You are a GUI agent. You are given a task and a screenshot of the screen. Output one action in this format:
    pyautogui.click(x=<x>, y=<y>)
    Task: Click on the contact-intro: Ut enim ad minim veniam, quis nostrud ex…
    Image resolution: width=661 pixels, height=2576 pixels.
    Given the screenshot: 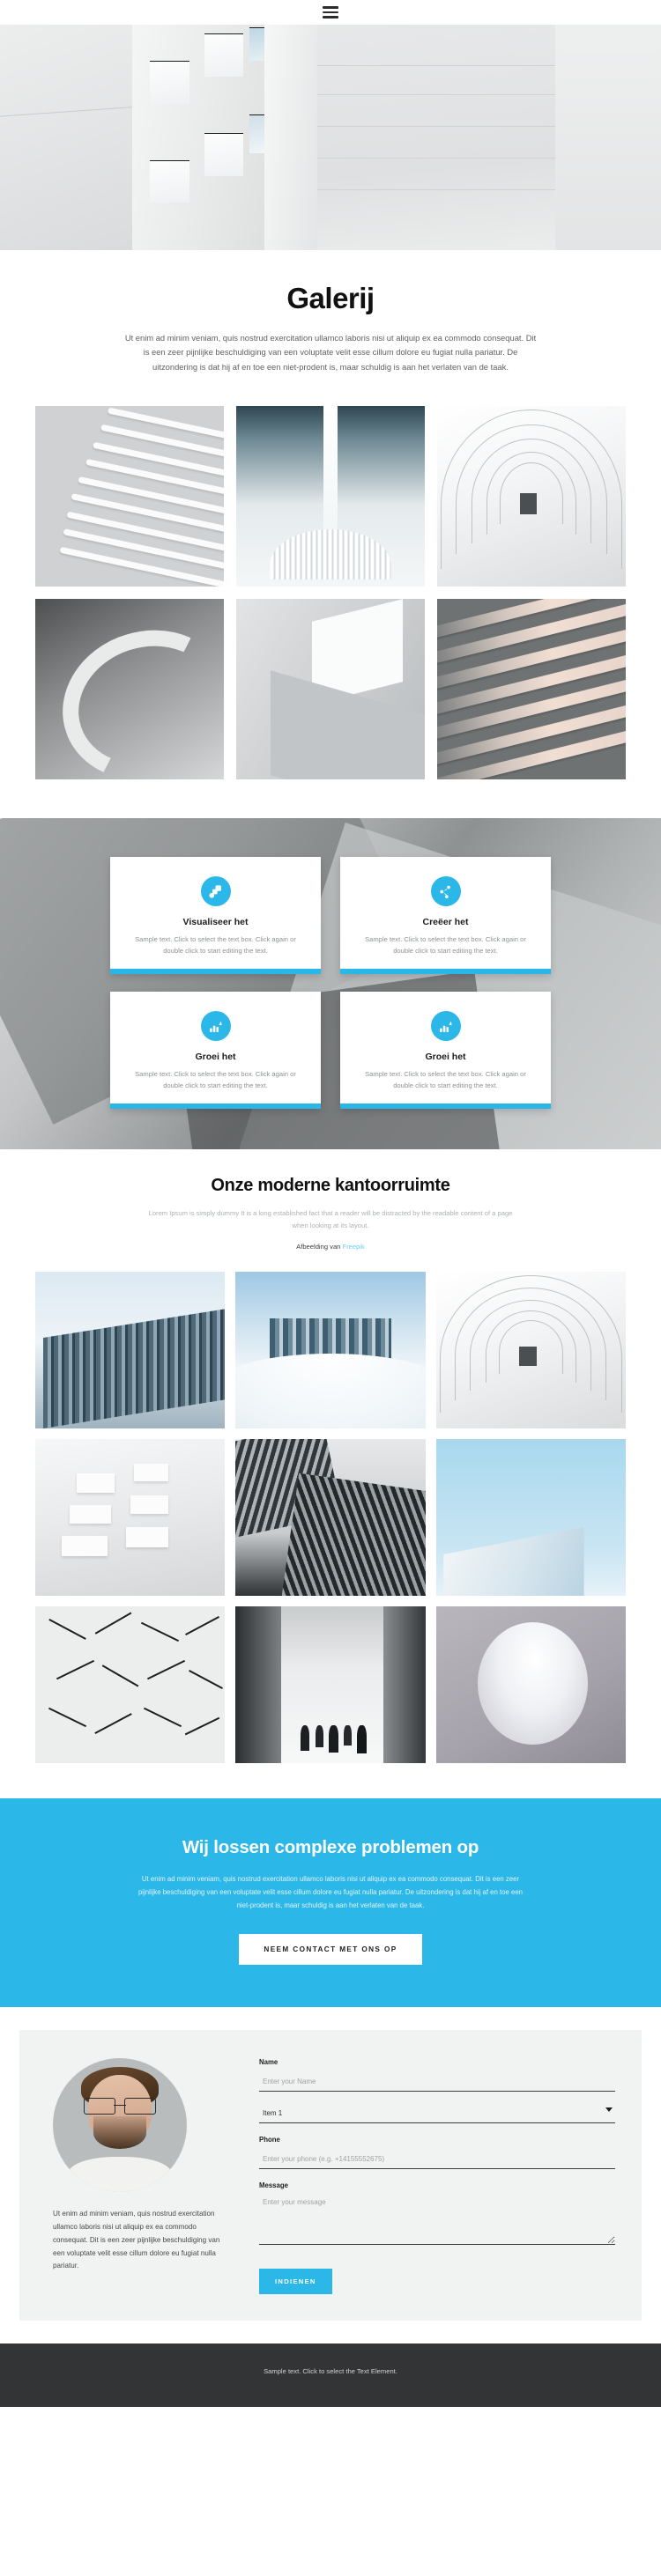 What is the action you would take?
    pyautogui.click(x=139, y=2174)
    